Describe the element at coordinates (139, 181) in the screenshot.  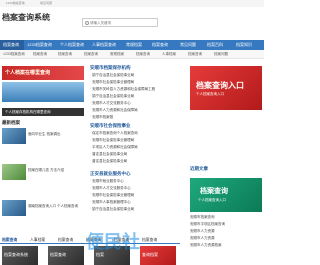
I see `list-item: 安顺市就业服务中心` at that location.